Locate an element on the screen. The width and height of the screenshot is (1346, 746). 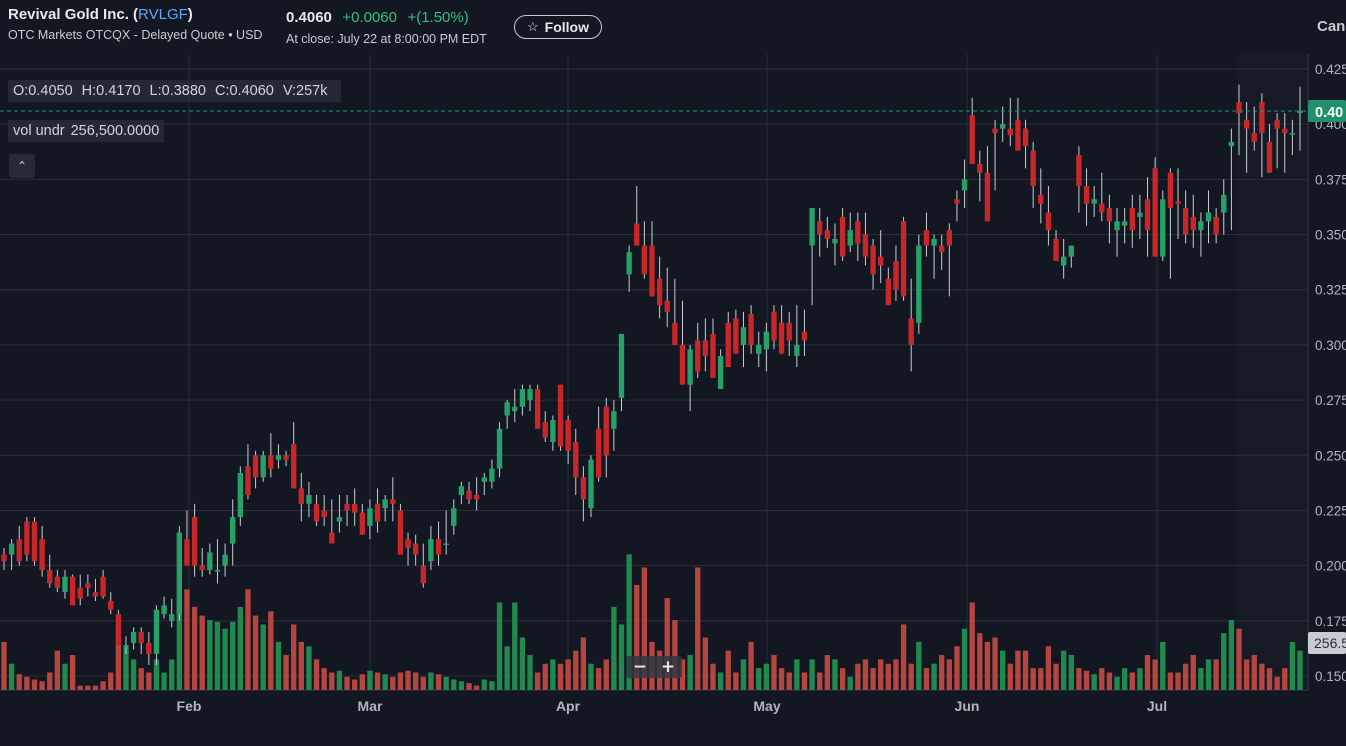
last-price-label: 0.40 is located at coordinates (1329, 113).